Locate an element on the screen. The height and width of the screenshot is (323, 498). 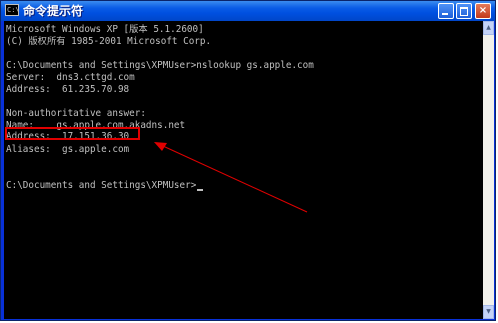
vertical-scrollbar: ▲ ▼ is located at coordinates (488, 170).